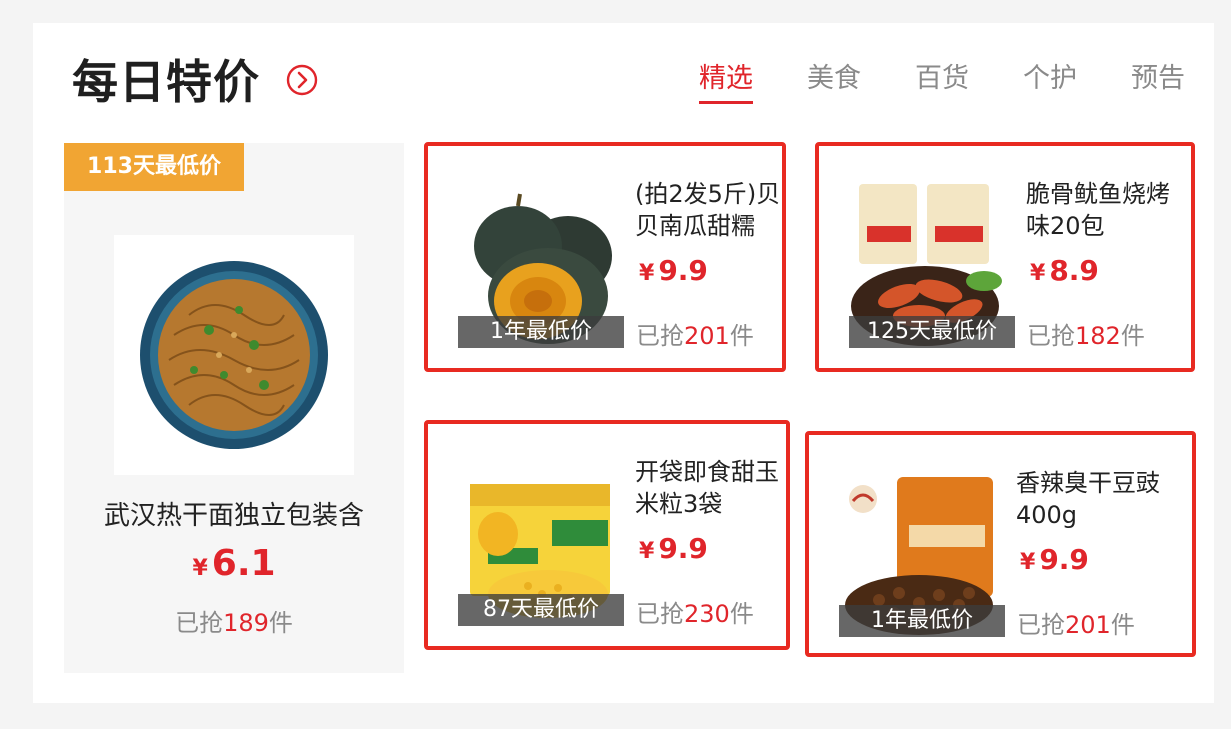 The image size is (1231, 729). Describe the element at coordinates (708, 210) in the screenshot. I see `product-name: (拍2发5斤)贝贝南瓜甜糯` at that location.